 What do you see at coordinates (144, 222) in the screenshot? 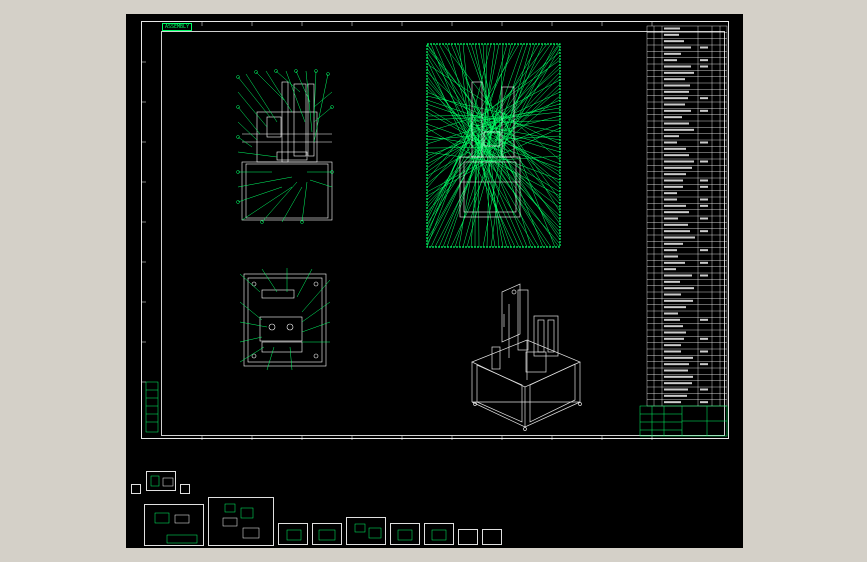
I see `frame-ruler-left` at bounding box center [144, 222].